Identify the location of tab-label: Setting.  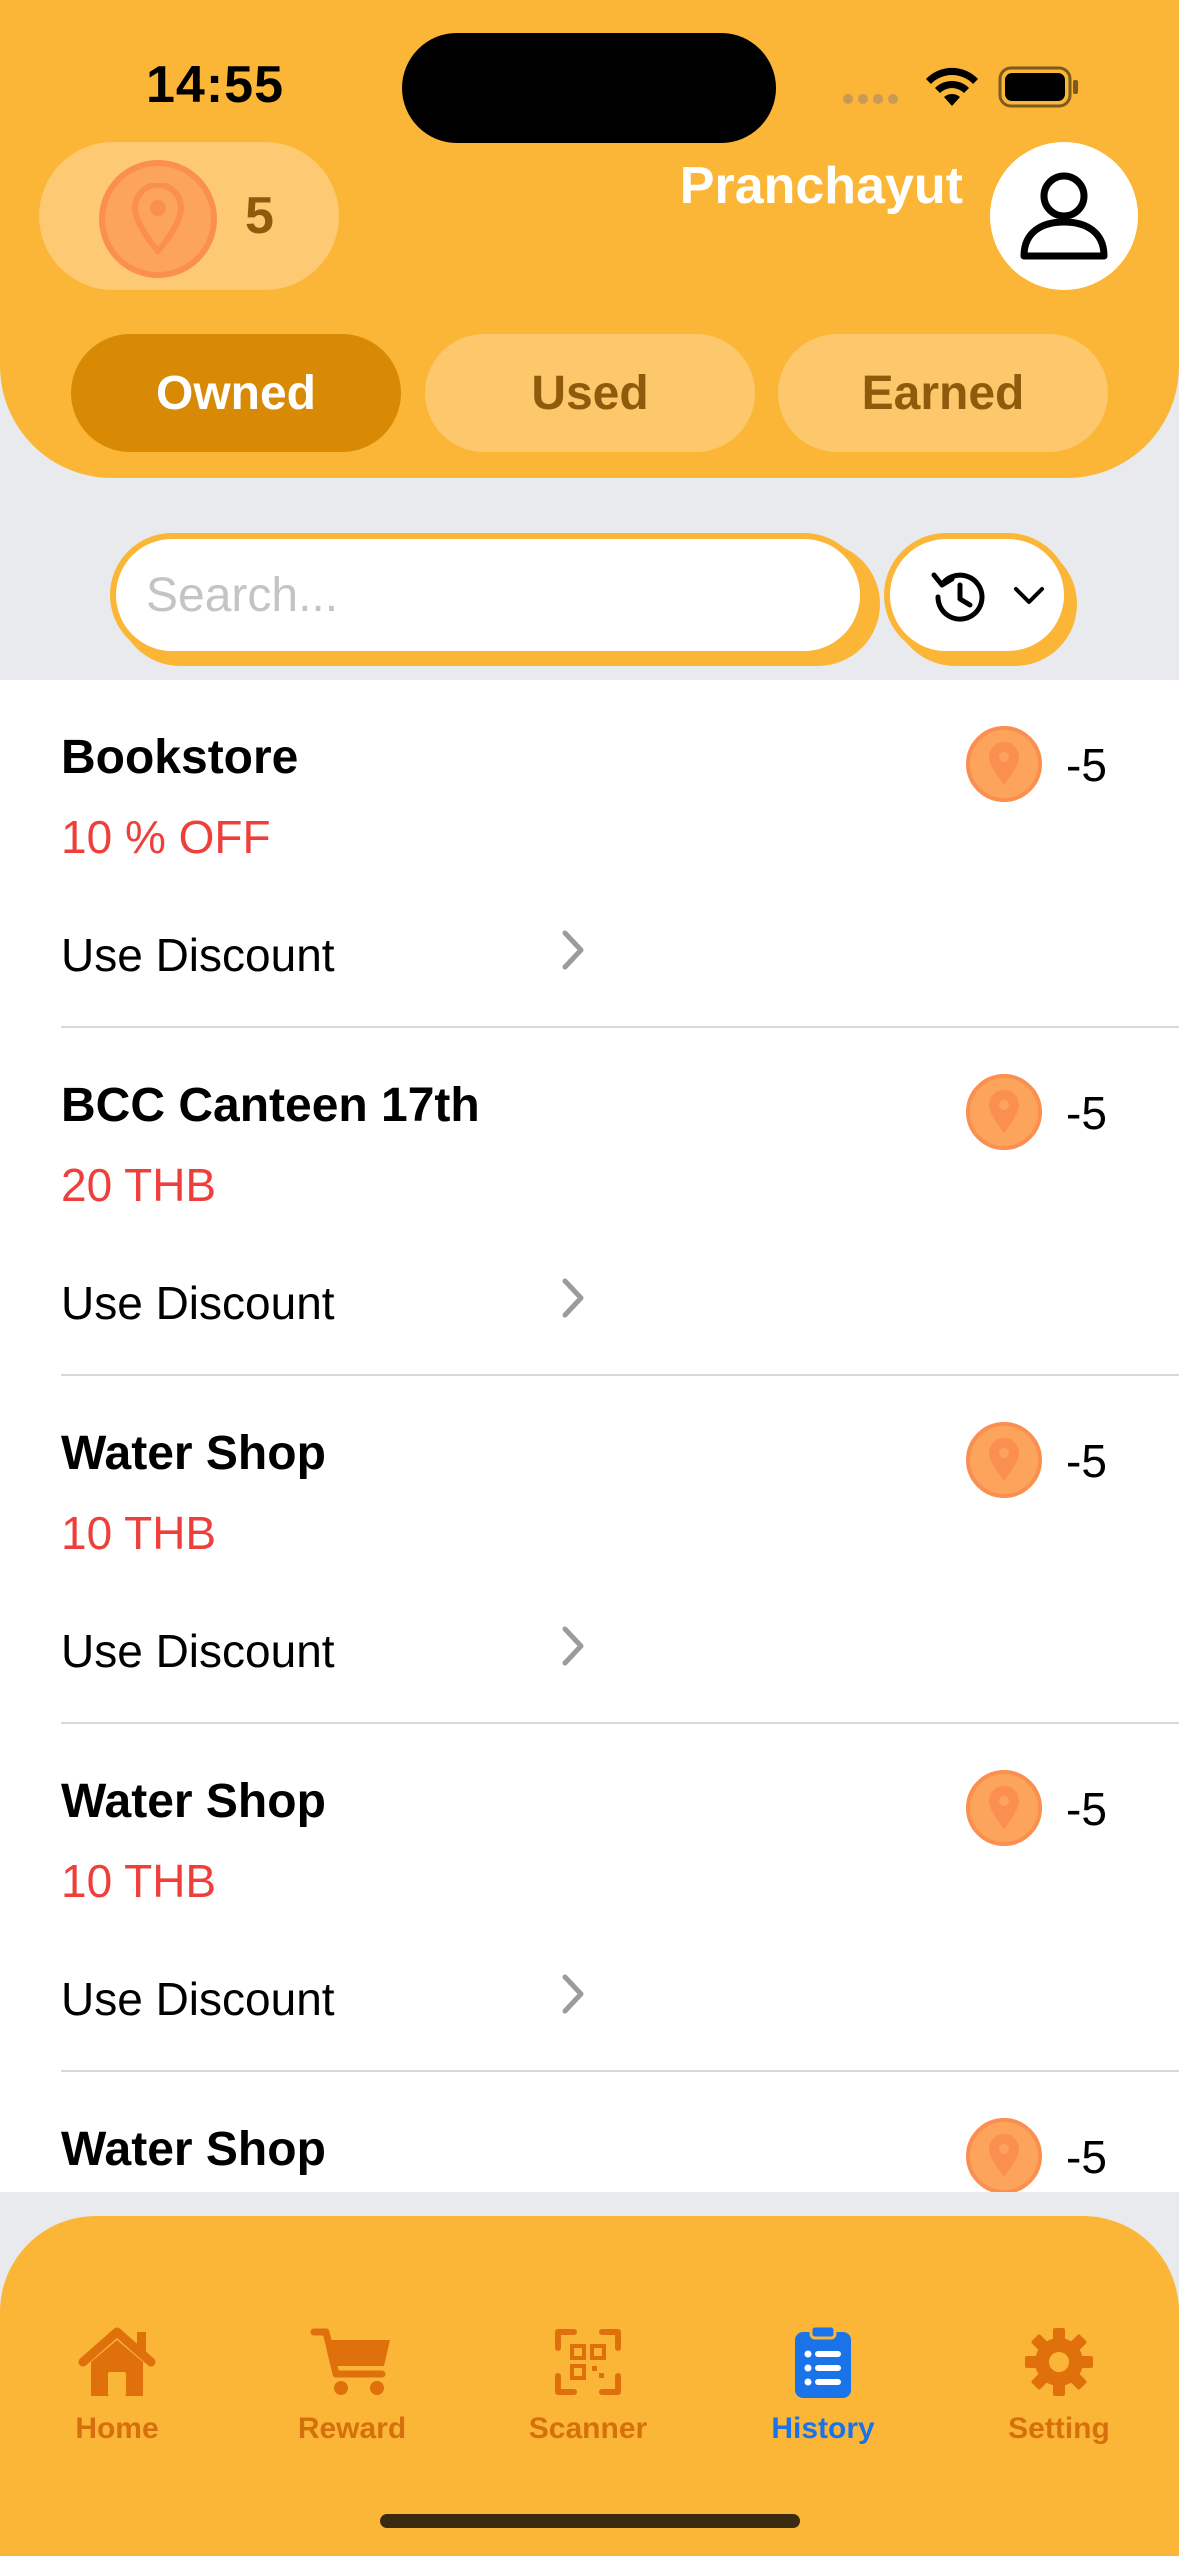
(1059, 2428).